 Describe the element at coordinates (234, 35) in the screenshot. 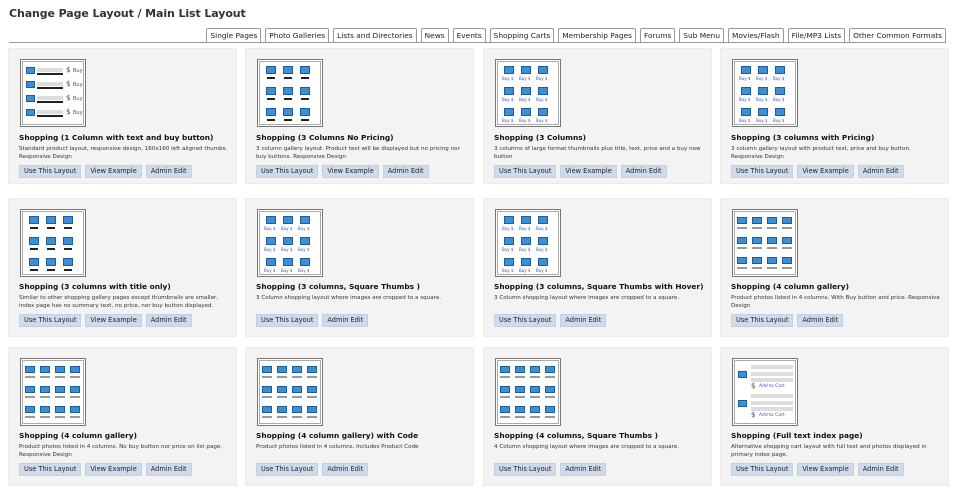

I see `tab-single-pages: Single Pages` at that location.